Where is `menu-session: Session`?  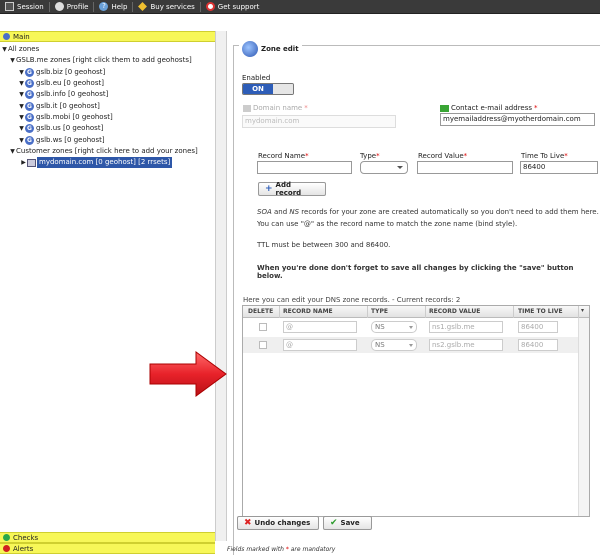 menu-session: Session is located at coordinates (24, 7).